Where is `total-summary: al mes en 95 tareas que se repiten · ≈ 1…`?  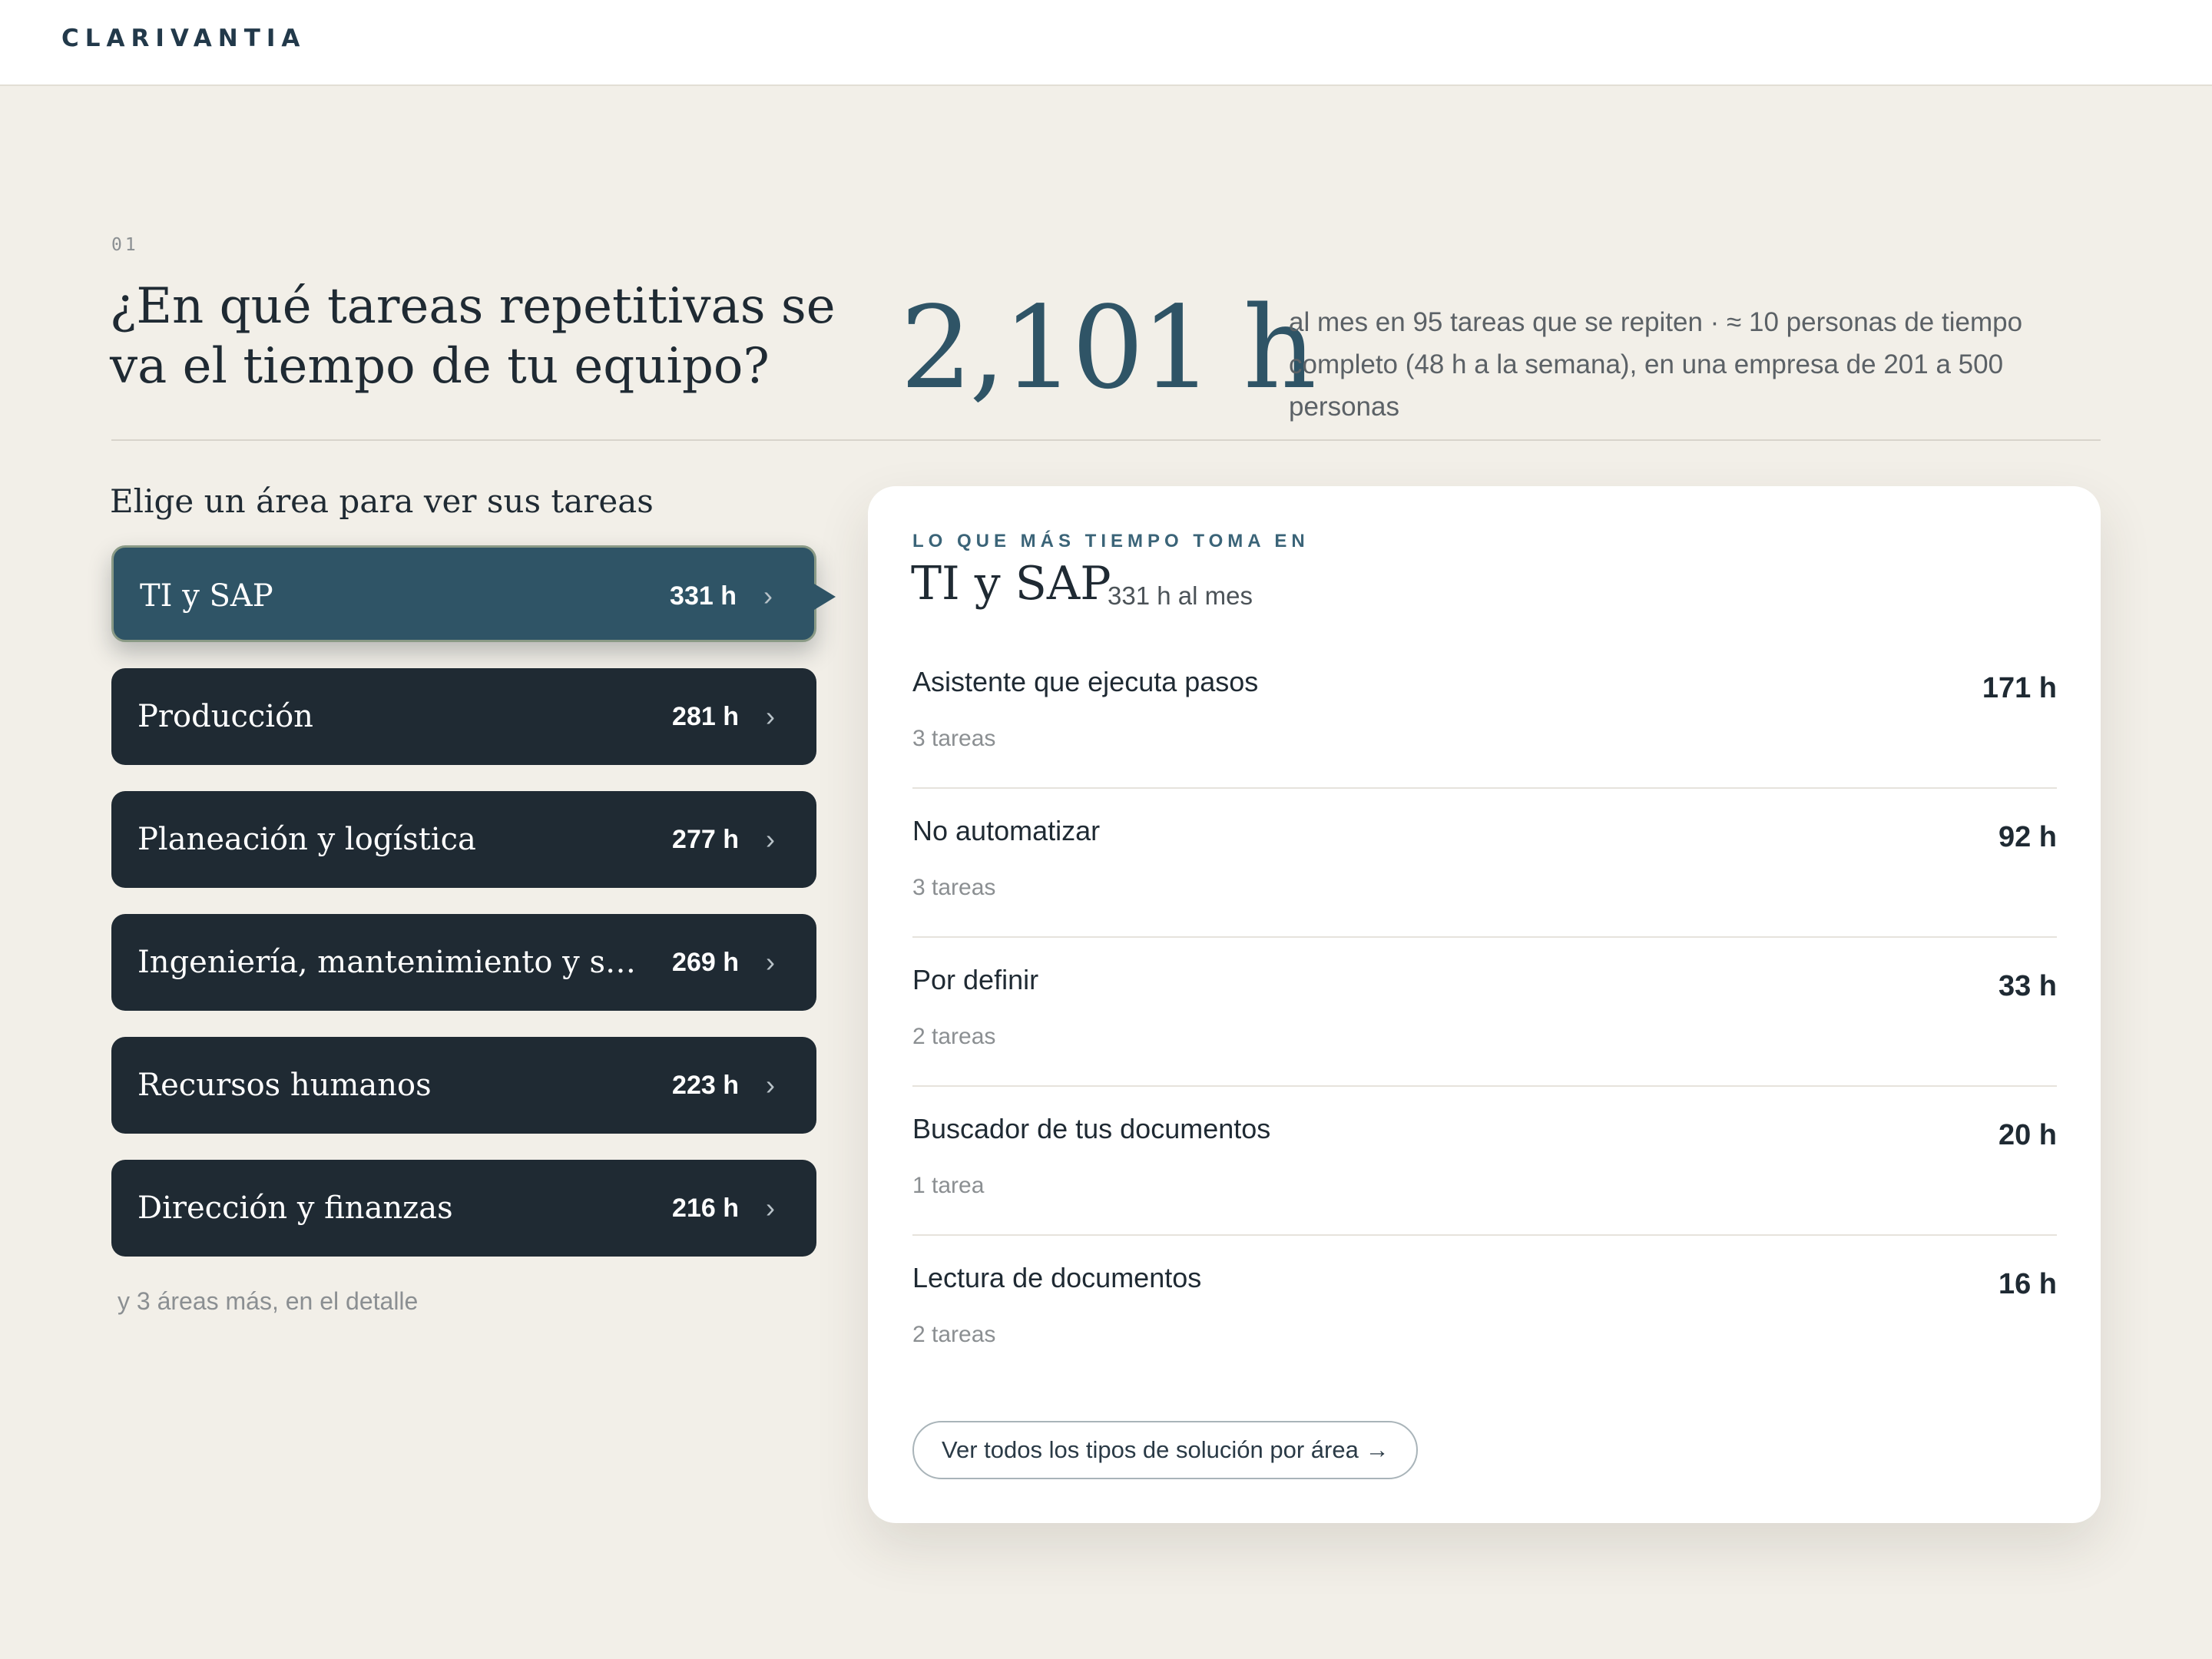
total-summary: al mes en 95 tareas que se repiten · ≈ 1… is located at coordinates (1656, 365).